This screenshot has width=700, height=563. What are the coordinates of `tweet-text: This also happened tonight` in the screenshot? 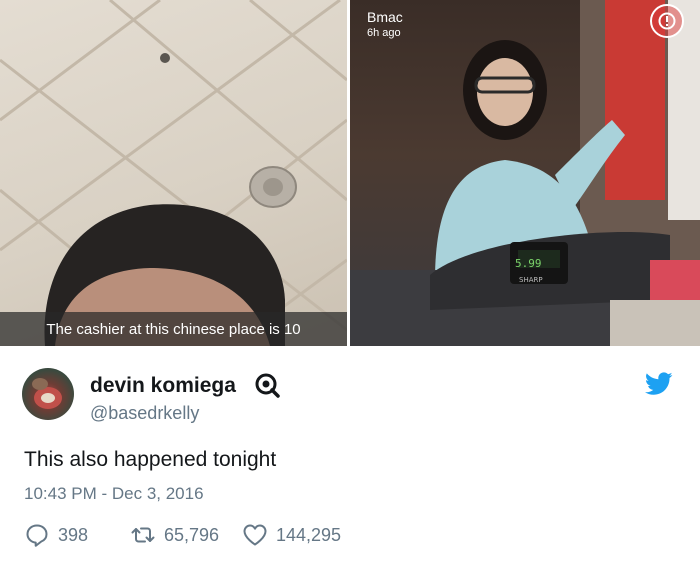 It's located at (150, 459).